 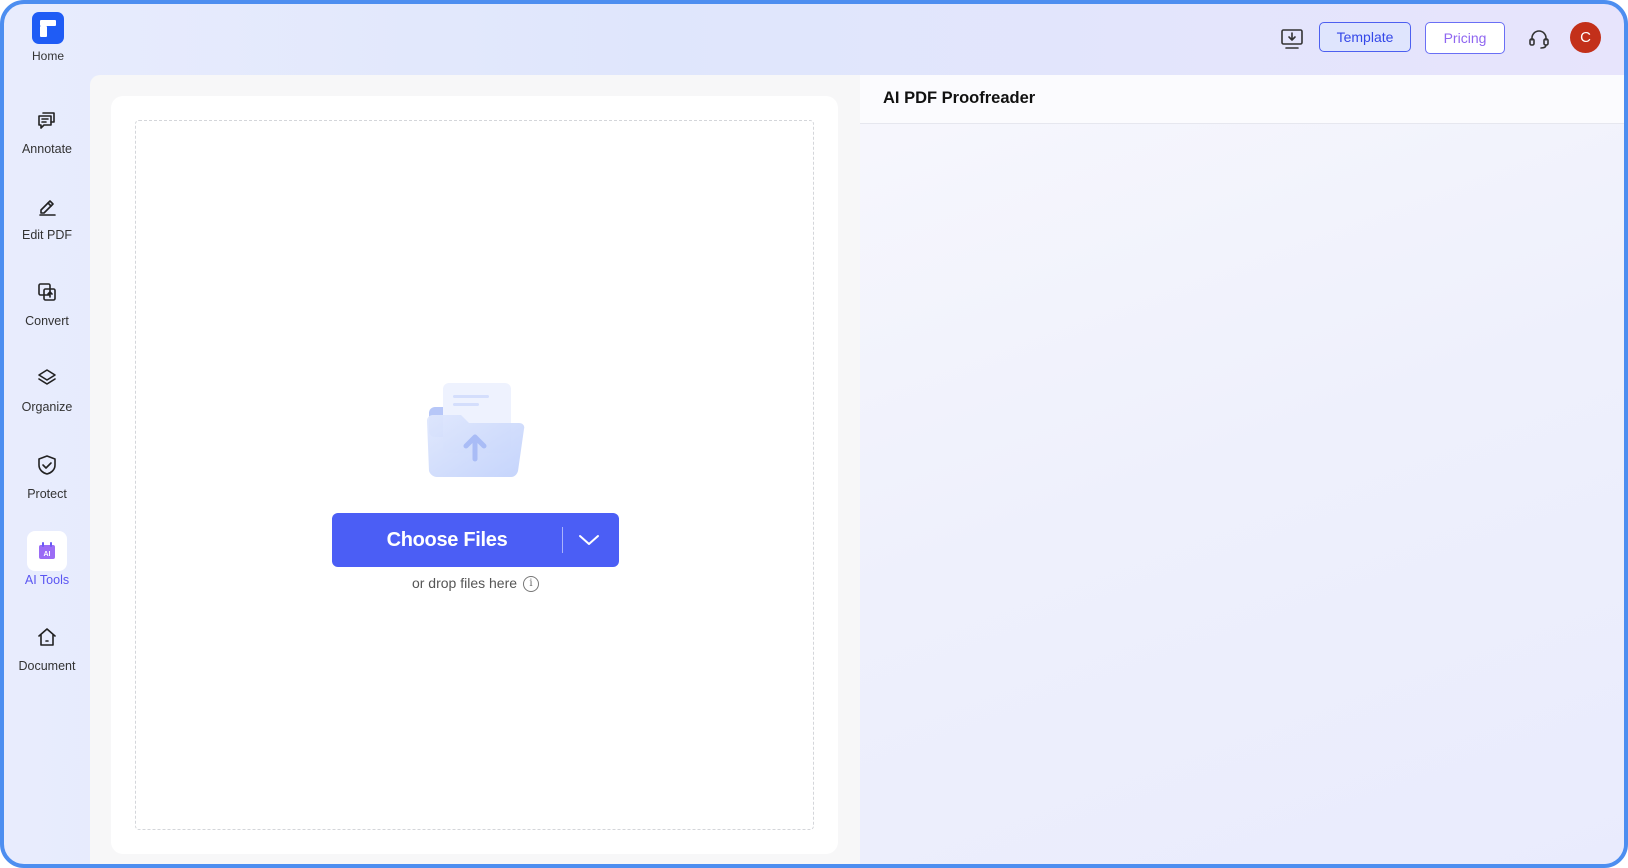 I want to click on sidebar-item-label: Organize, so click(x=47, y=407).